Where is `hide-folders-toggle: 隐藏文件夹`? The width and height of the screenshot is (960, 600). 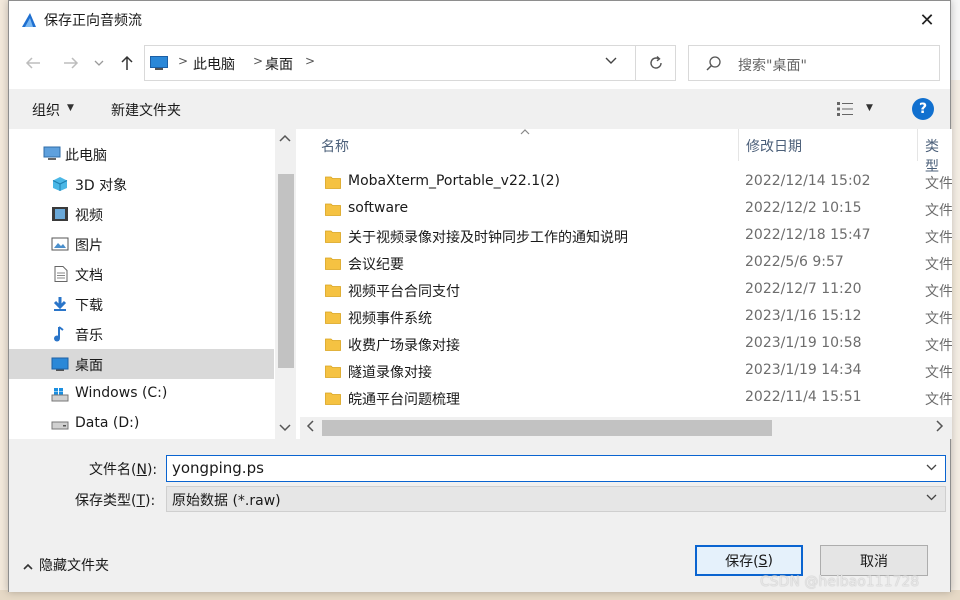 hide-folders-toggle: 隐藏文件夹 is located at coordinates (66, 565).